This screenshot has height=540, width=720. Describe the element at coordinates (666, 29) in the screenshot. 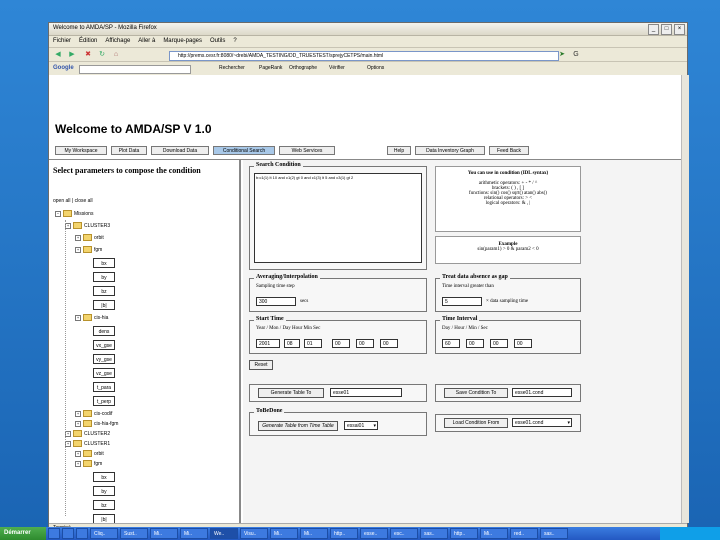

I see `maximize-icon: □` at that location.